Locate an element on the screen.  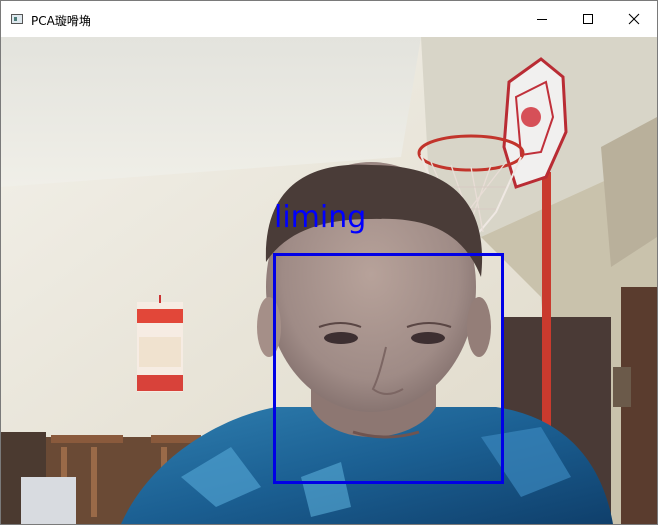
detection-label: liming is located at coordinates (320, 217).